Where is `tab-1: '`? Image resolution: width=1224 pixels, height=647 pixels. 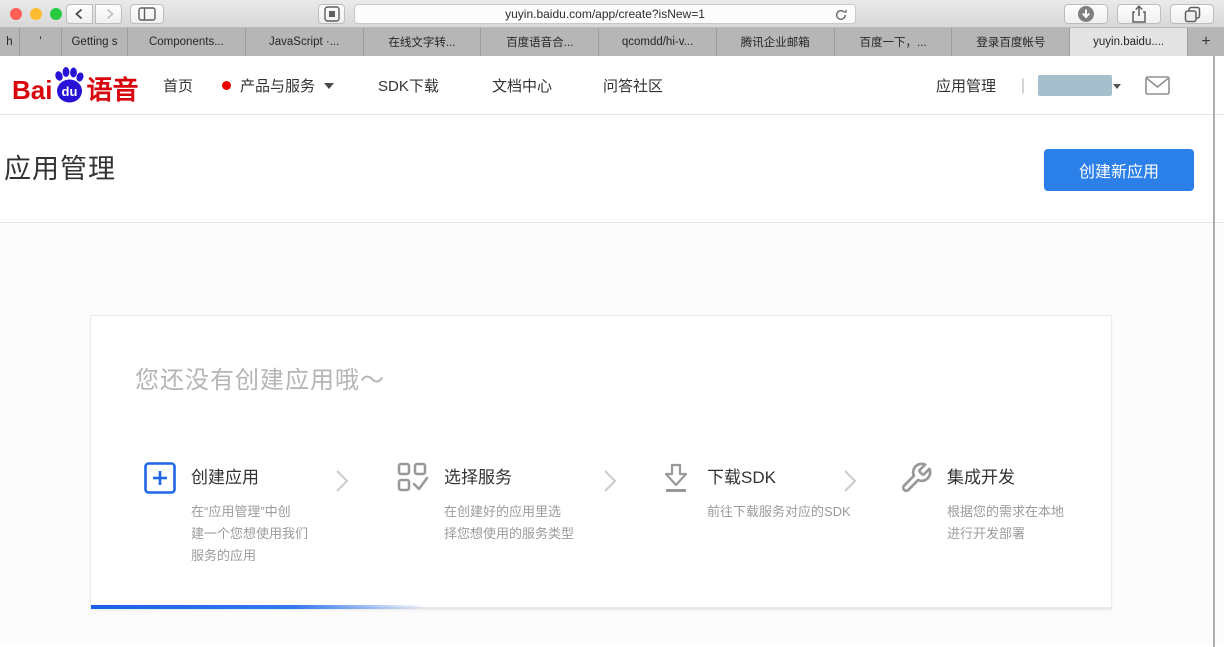 tab-1: ' is located at coordinates (41, 42).